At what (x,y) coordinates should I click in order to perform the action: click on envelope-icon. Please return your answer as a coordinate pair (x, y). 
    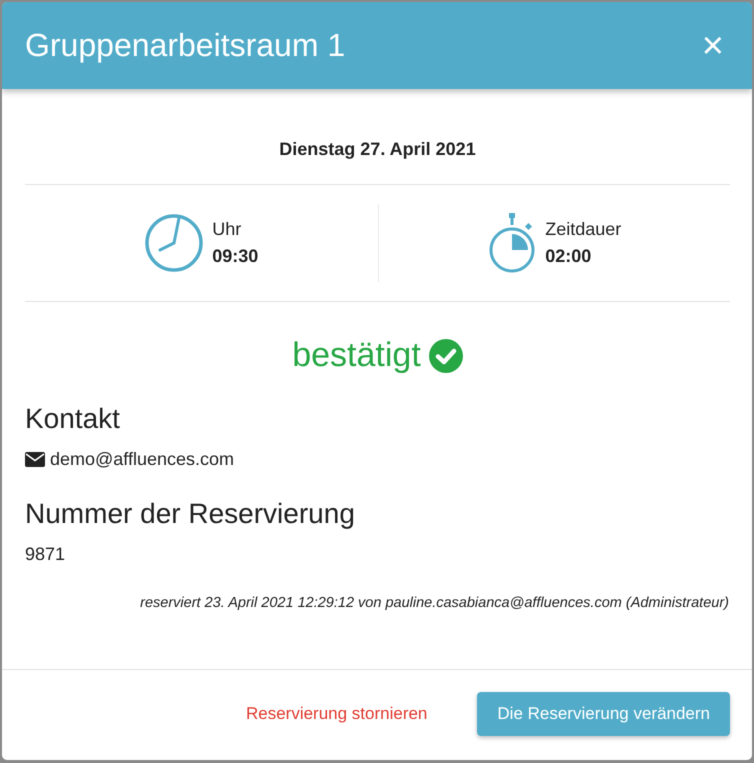
    Looking at the image, I should click on (35, 459).